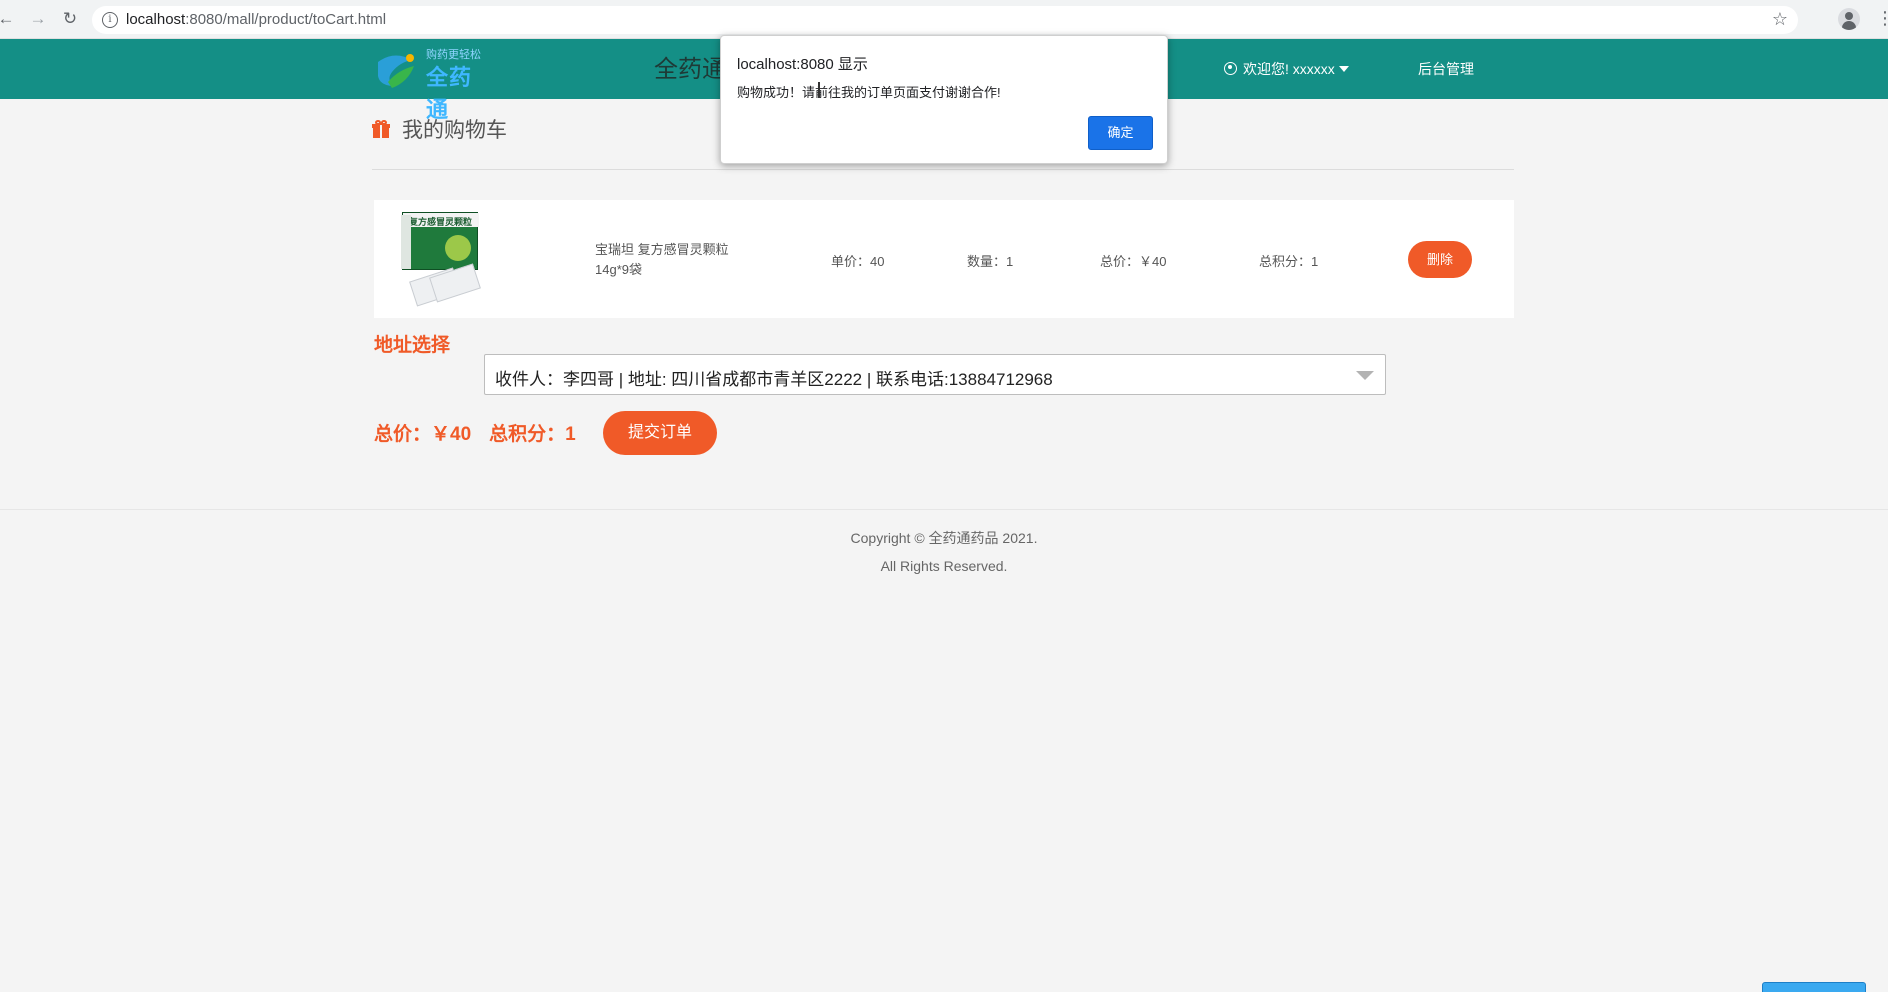 Image resolution: width=1888 pixels, height=992 pixels. Describe the element at coordinates (440, 241) in the screenshot. I see `medicine-box-image: 复方感冒灵颗粒` at that location.